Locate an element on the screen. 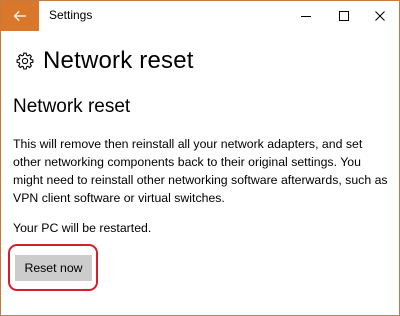 The width and height of the screenshot is (400, 316). gear-icon is located at coordinates (25, 61).